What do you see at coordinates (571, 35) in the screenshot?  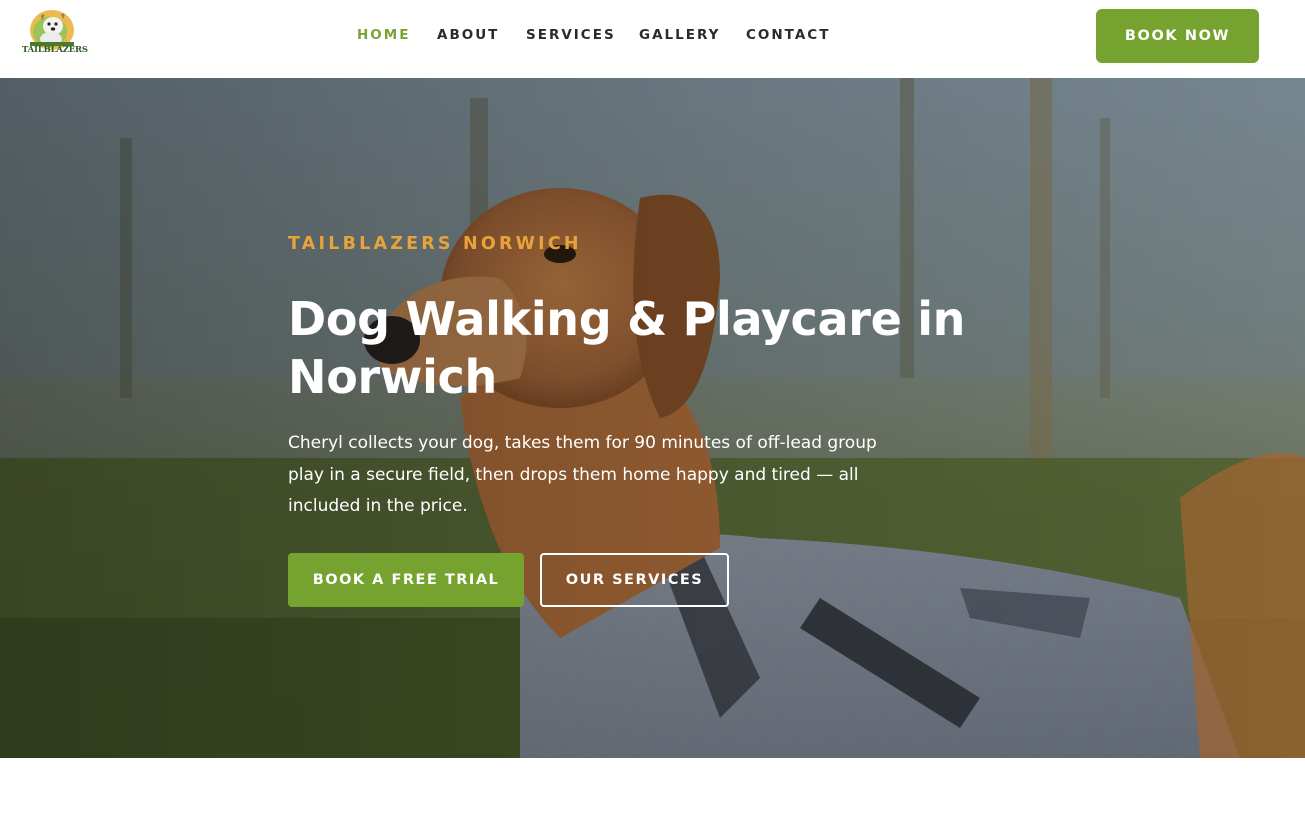 I see `nav-services: SERVICES` at bounding box center [571, 35].